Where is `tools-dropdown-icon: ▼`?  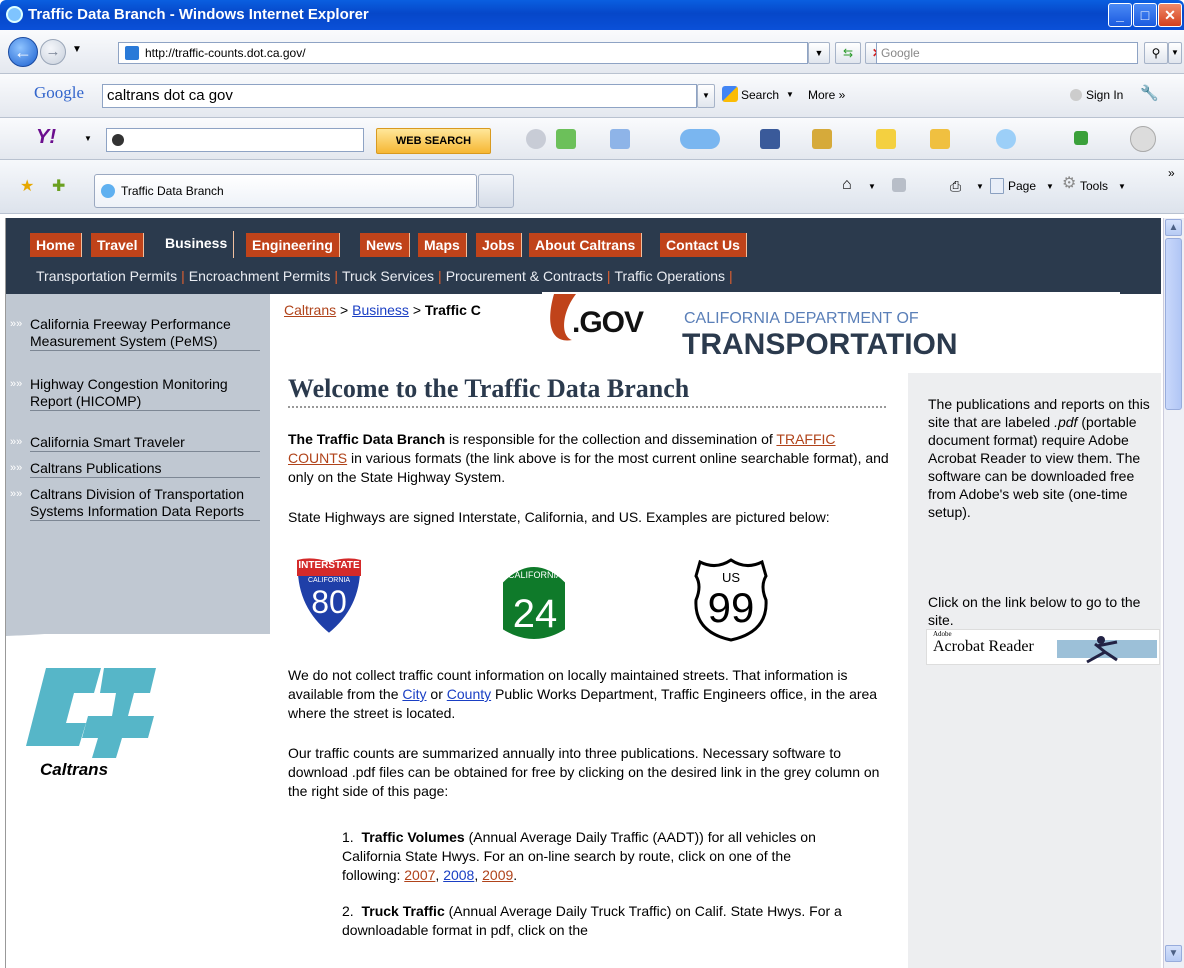 tools-dropdown-icon: ▼ is located at coordinates (1122, 187).